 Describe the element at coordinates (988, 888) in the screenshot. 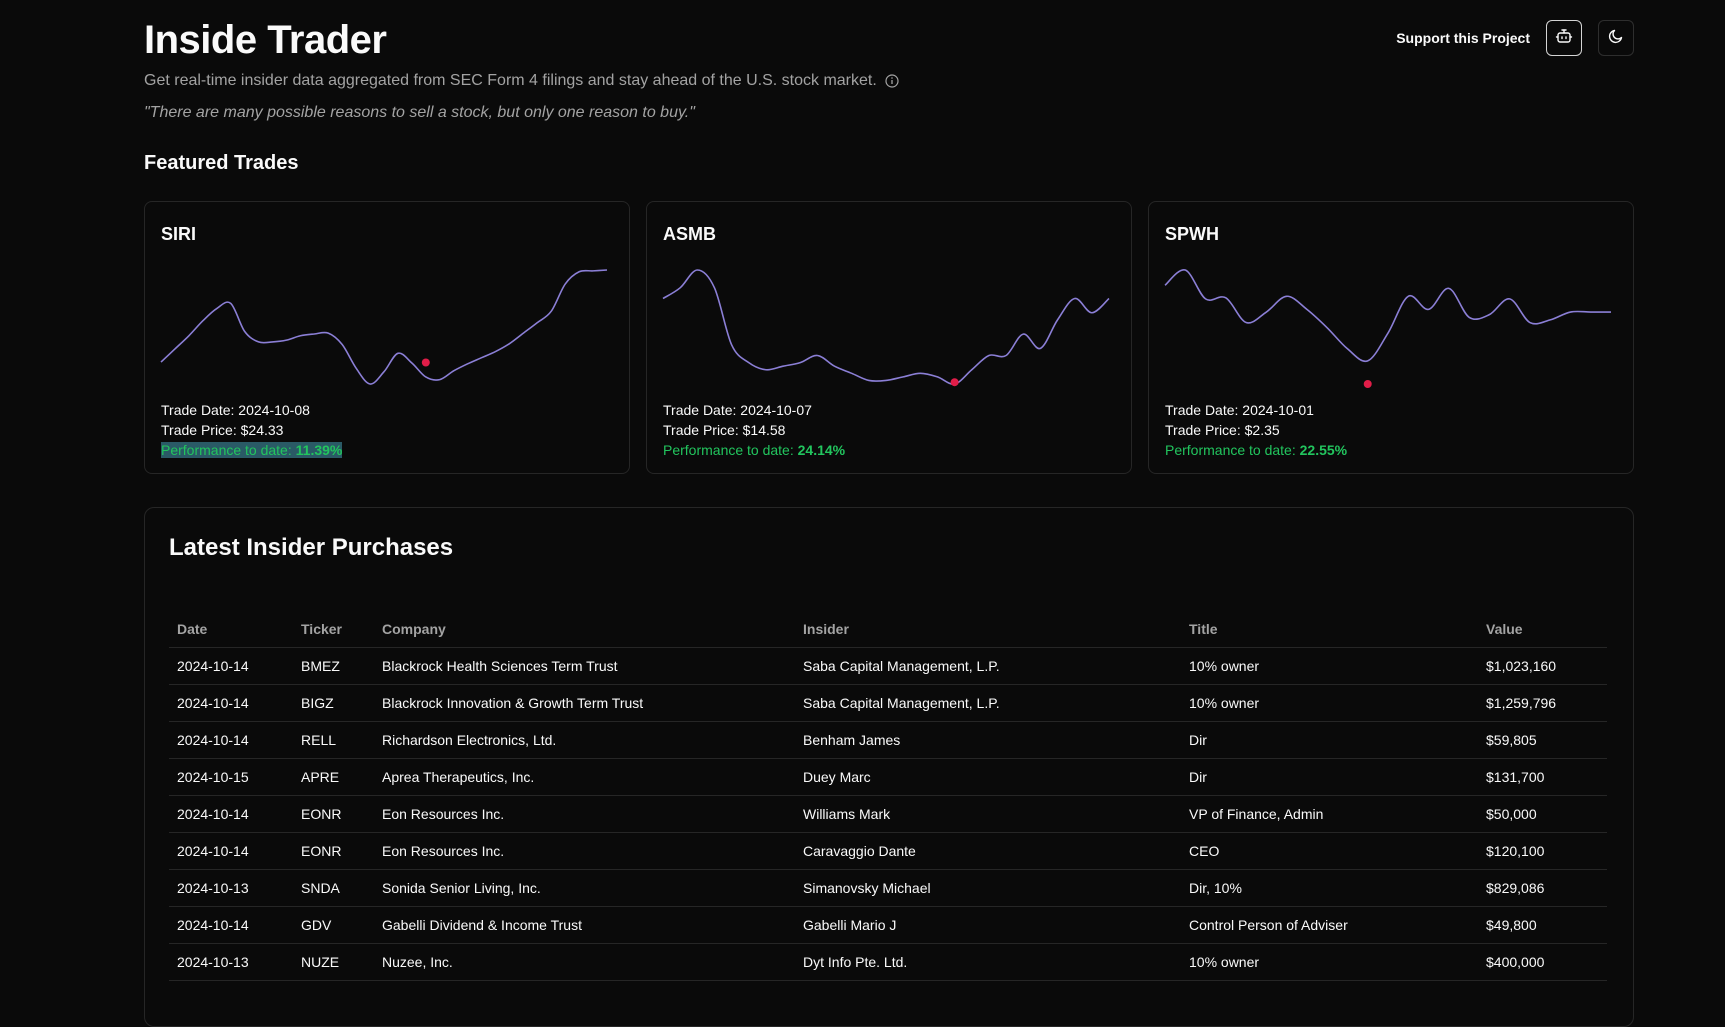

I see `cell-insider: Simanovsky Michael` at that location.